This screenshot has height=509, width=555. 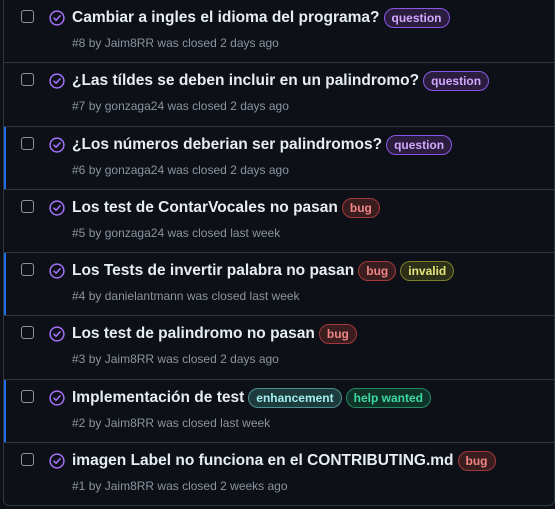 I want to click on issue-meta: #5 by gonzaga24 was closed last week, so click(x=176, y=233).